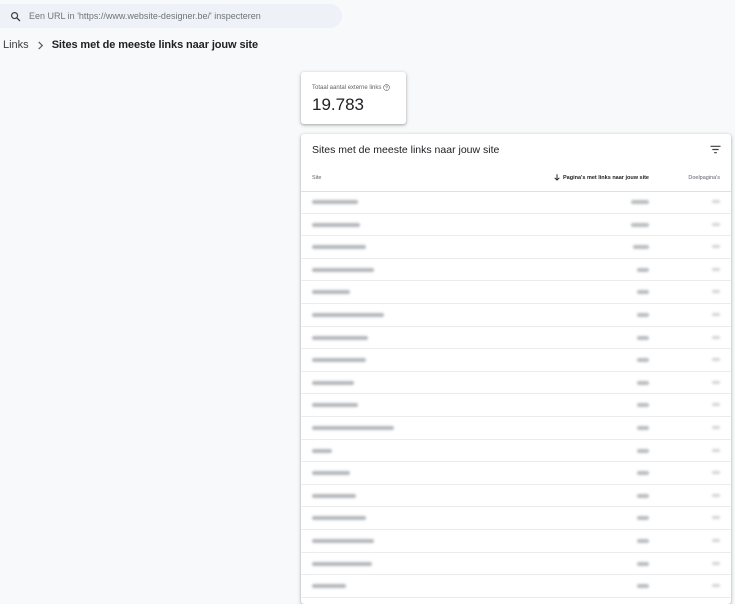  I want to click on metric-label-wrap: Totaal aantal externe links, so click(351, 87).